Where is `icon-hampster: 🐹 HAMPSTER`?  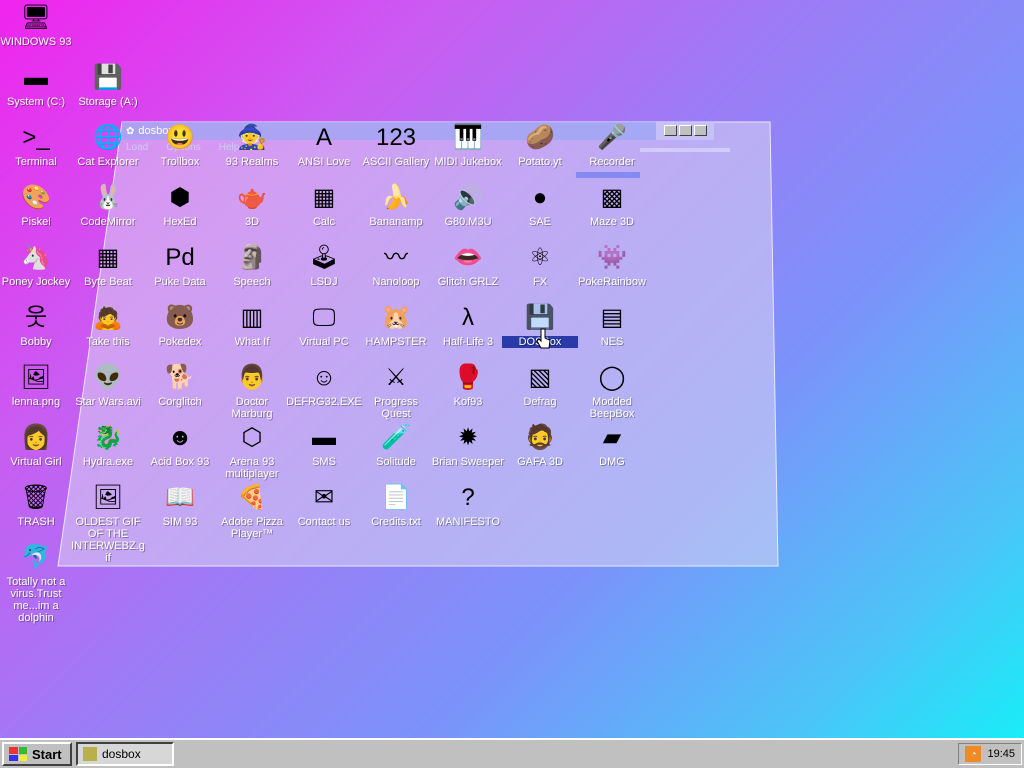 icon-hampster: 🐹 HAMPSTER is located at coordinates (396, 330).